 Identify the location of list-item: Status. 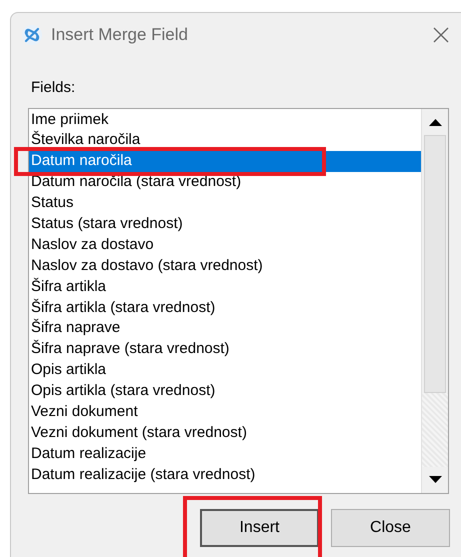
(225, 203).